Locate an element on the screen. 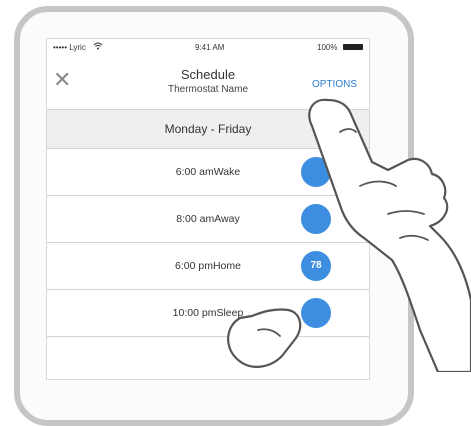 This screenshot has height=426, width=471. battery-percent: 100% is located at coordinates (327, 47).